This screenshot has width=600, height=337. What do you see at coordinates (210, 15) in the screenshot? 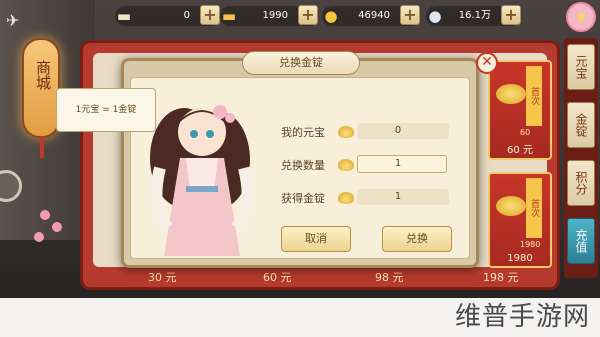
I see `add-silver-ingot-button: +` at bounding box center [210, 15].